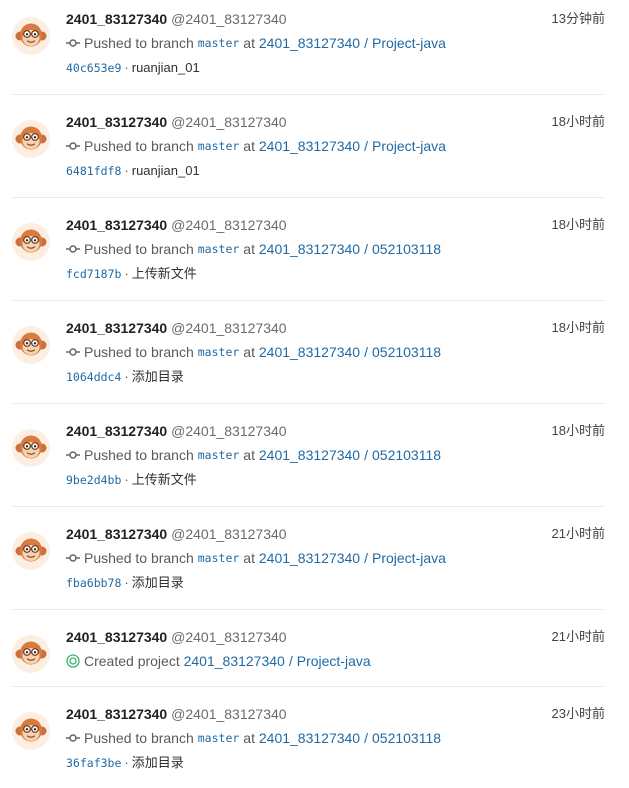 This screenshot has height=788, width=629. Describe the element at coordinates (93, 68) in the screenshot. I see `commit-sha-link: 40c653e9` at that location.